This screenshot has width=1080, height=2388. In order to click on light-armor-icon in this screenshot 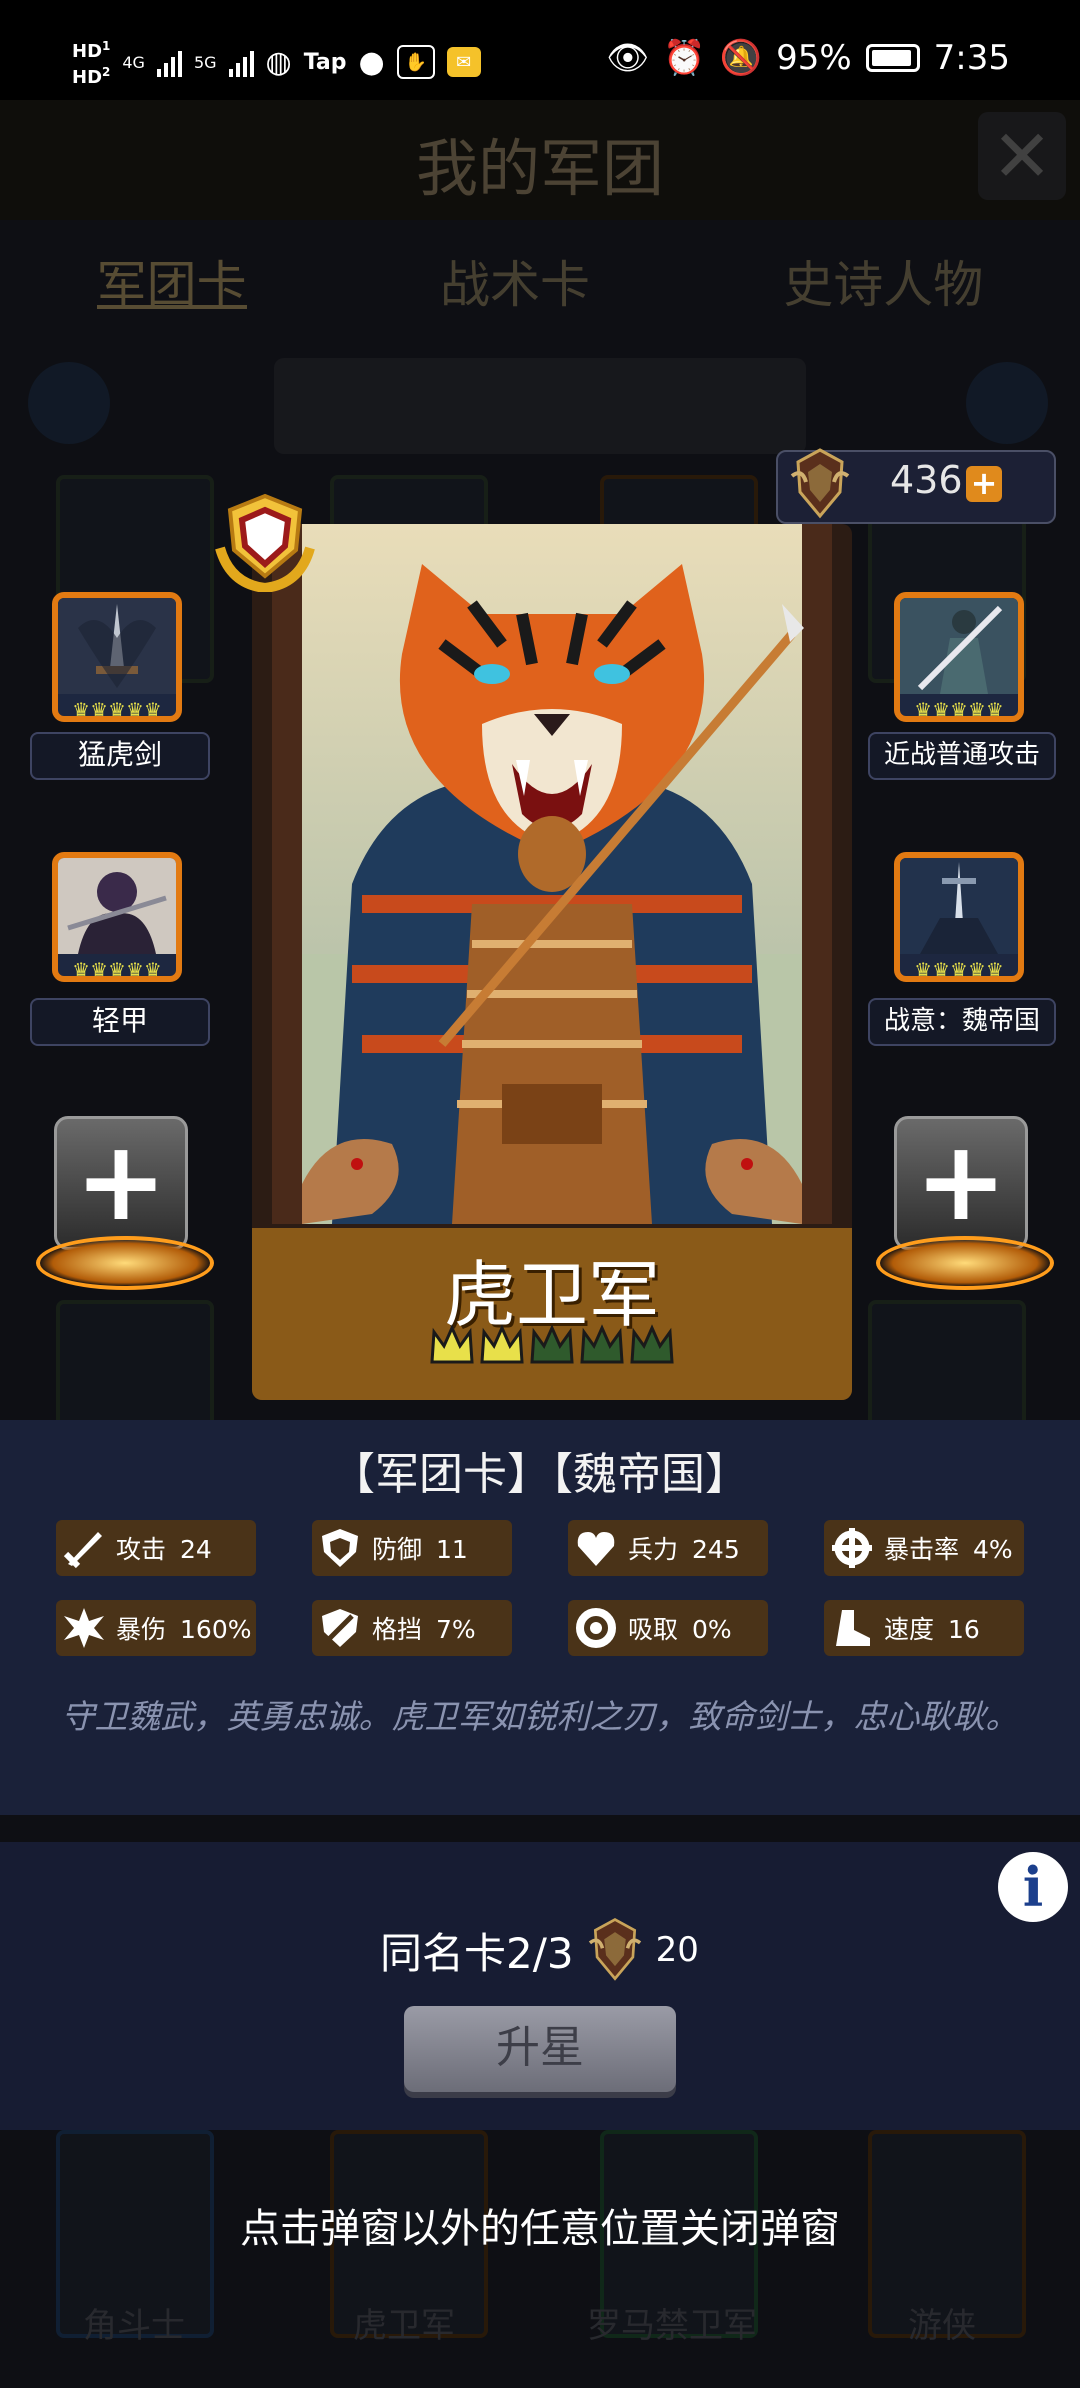, I will do `click(117, 906)`.